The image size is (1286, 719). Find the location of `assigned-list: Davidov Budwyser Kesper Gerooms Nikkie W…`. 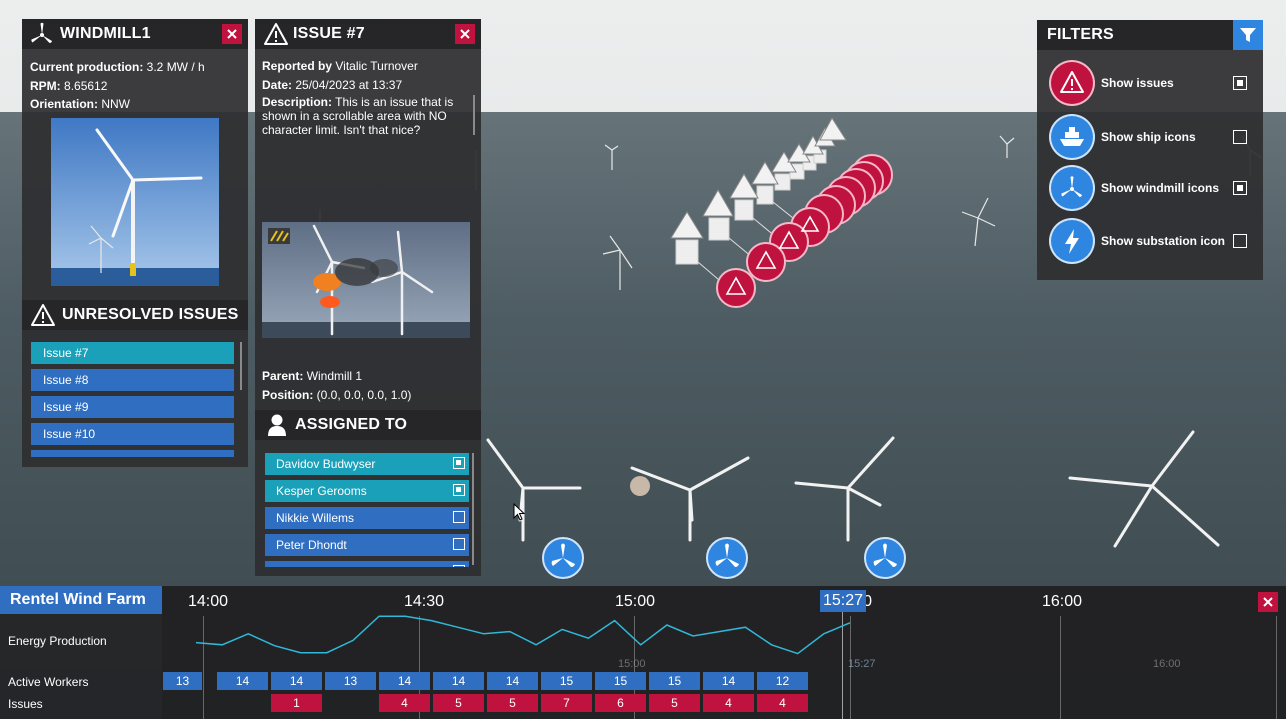

assigned-list: Davidov Budwyser Kesper Gerooms Nikkie W… is located at coordinates (368, 509).